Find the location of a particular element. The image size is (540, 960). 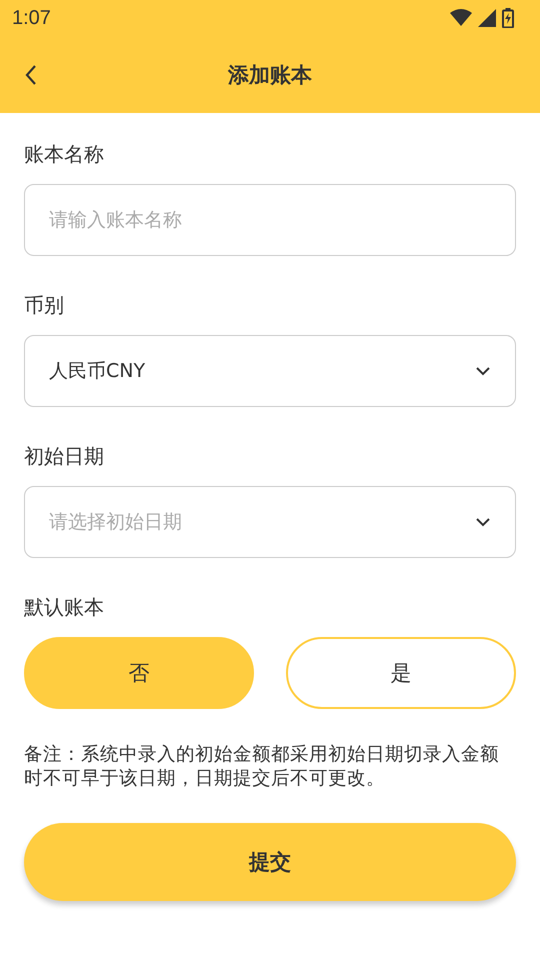

field-label: 币别 is located at coordinates (44, 305).